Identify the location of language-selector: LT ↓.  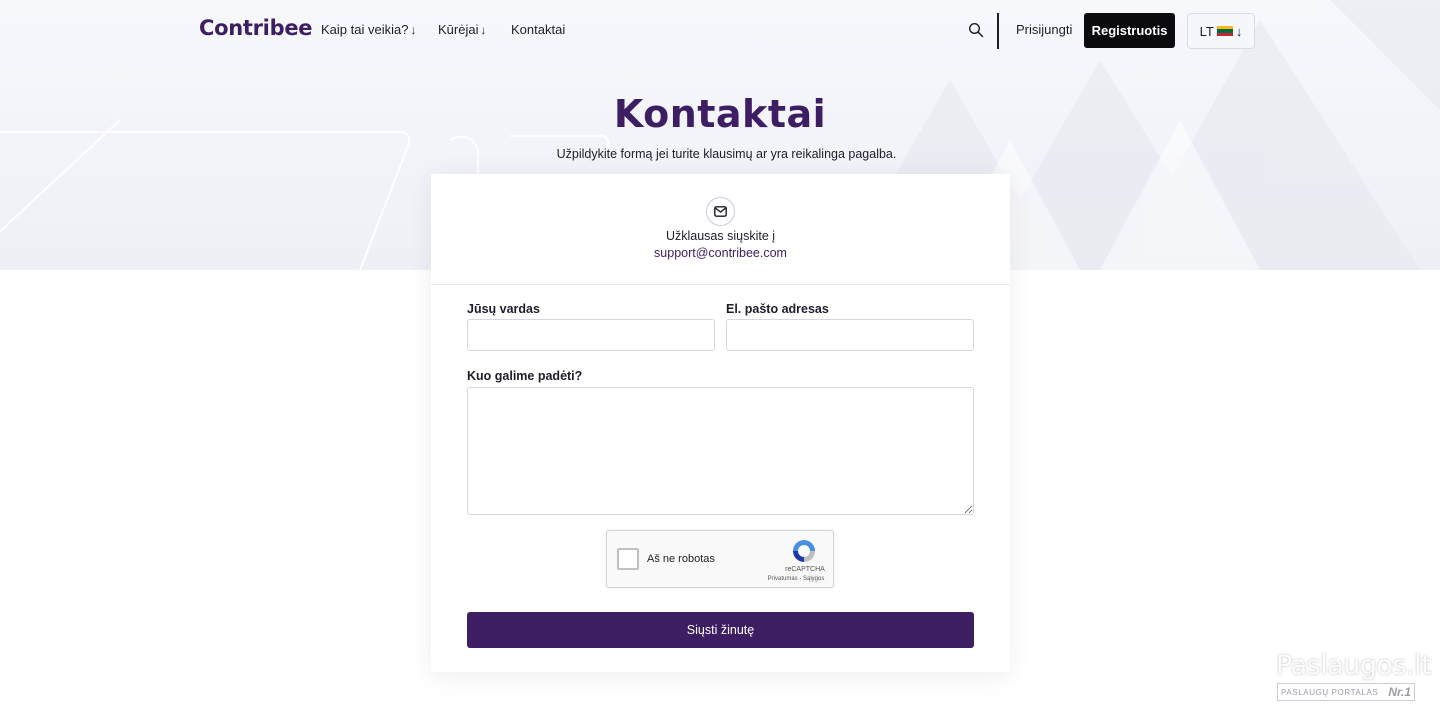
(1221, 31).